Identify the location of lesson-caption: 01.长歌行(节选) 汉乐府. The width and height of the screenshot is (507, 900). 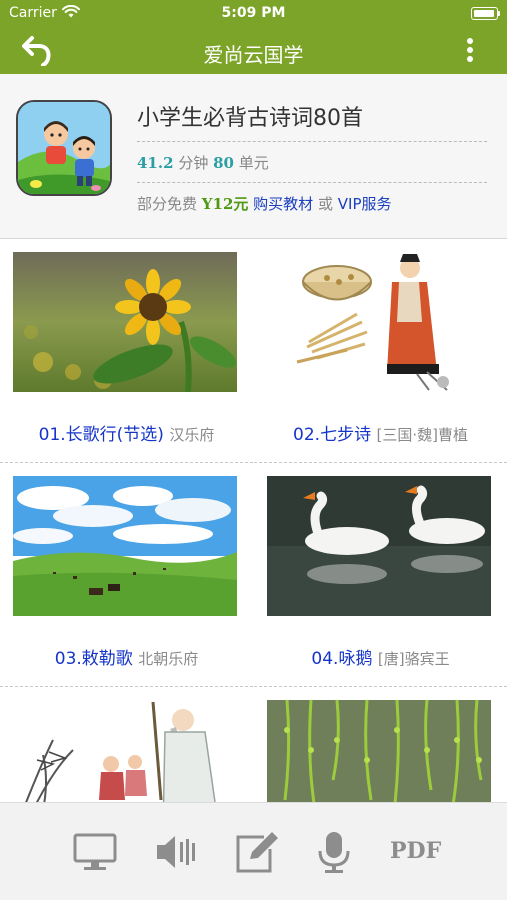
(126, 432).